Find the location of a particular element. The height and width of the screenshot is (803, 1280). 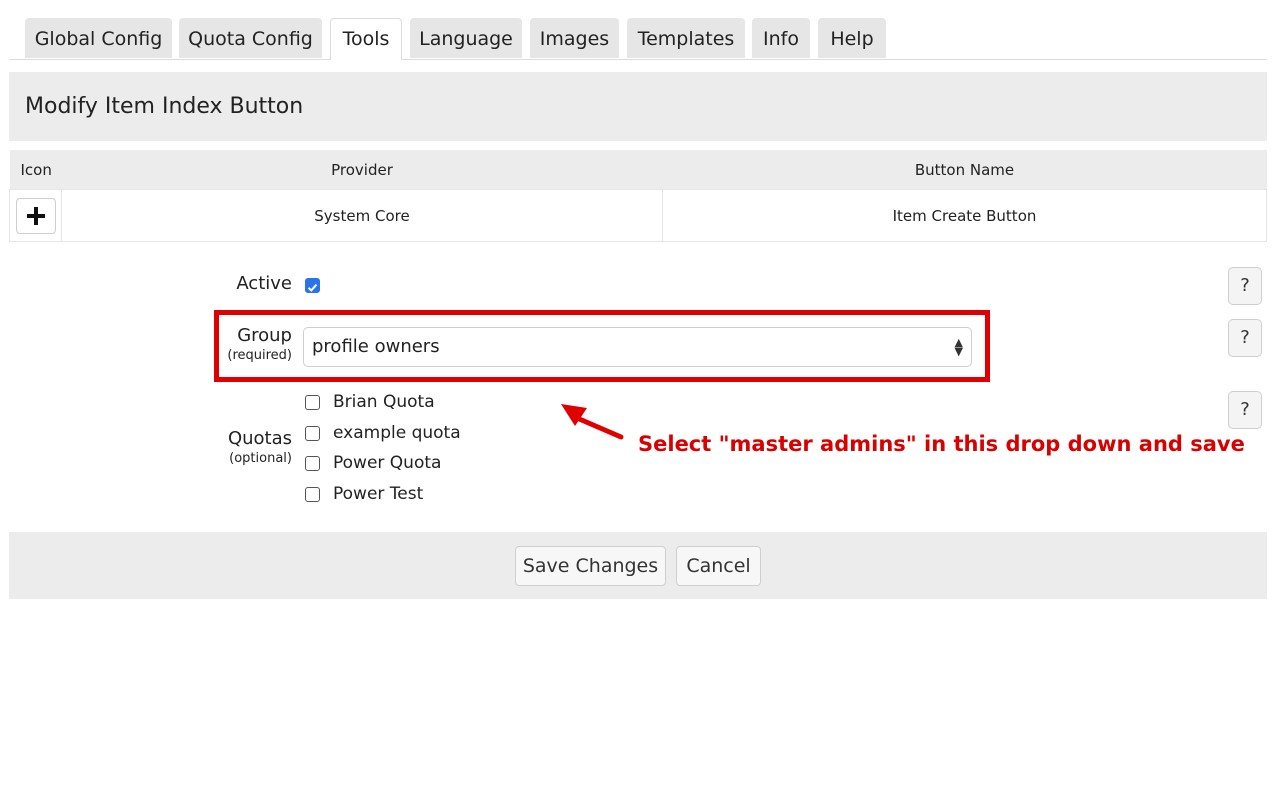

column-header-icon: Icon is located at coordinates (35, 170).